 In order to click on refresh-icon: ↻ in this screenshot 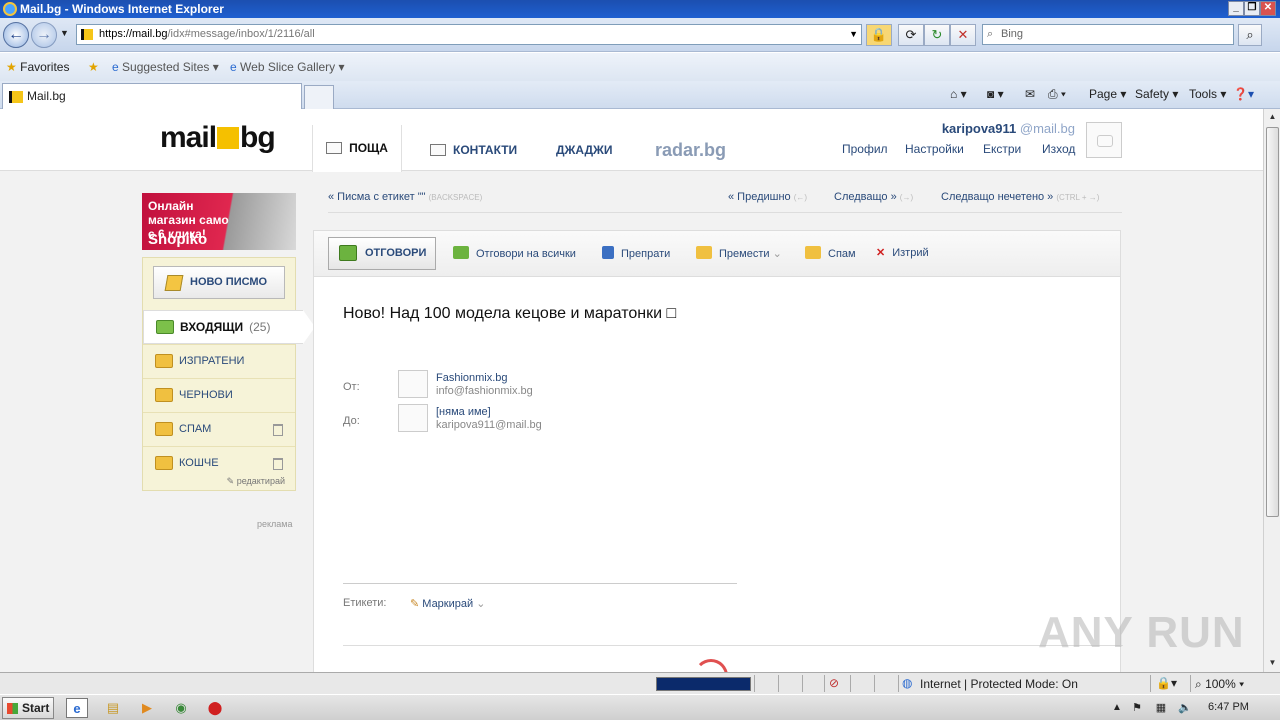, I will do `click(937, 35)`.